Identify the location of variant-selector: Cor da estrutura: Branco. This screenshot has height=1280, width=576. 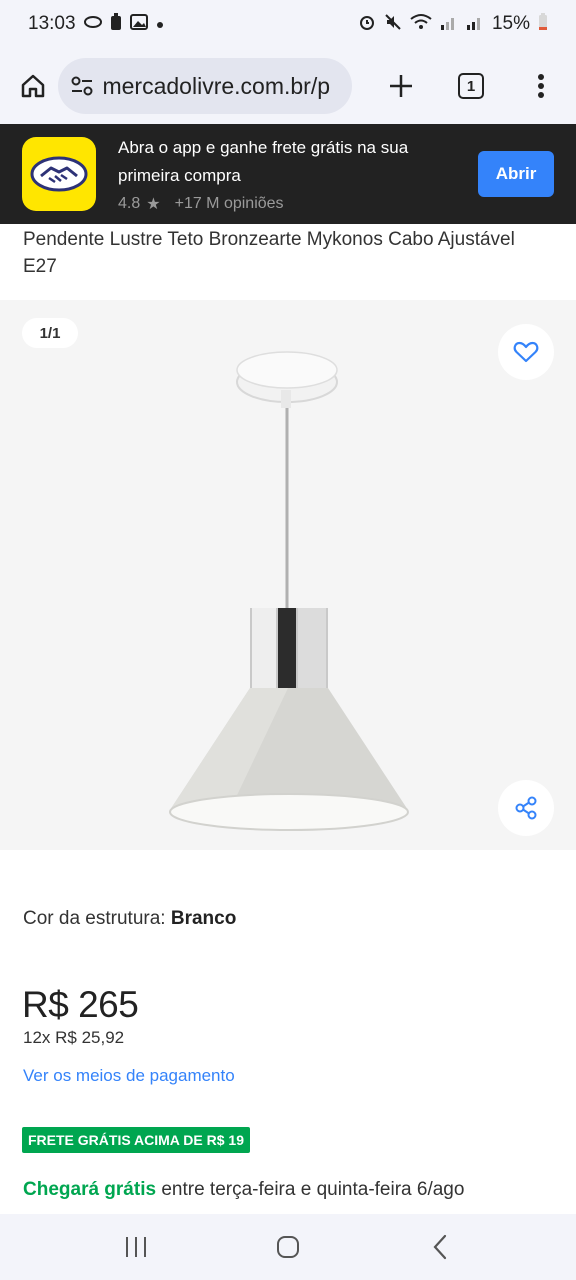
(129, 919).